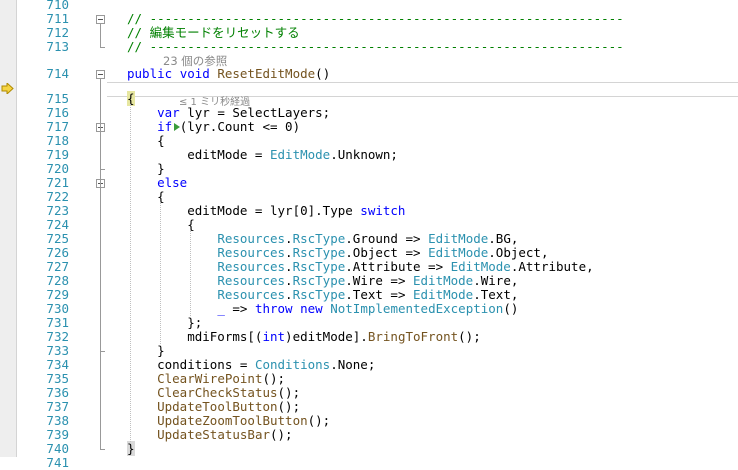  I want to click on code-text: Resources.RscType.Wire => EditMode.Wire,, so click(368, 280).